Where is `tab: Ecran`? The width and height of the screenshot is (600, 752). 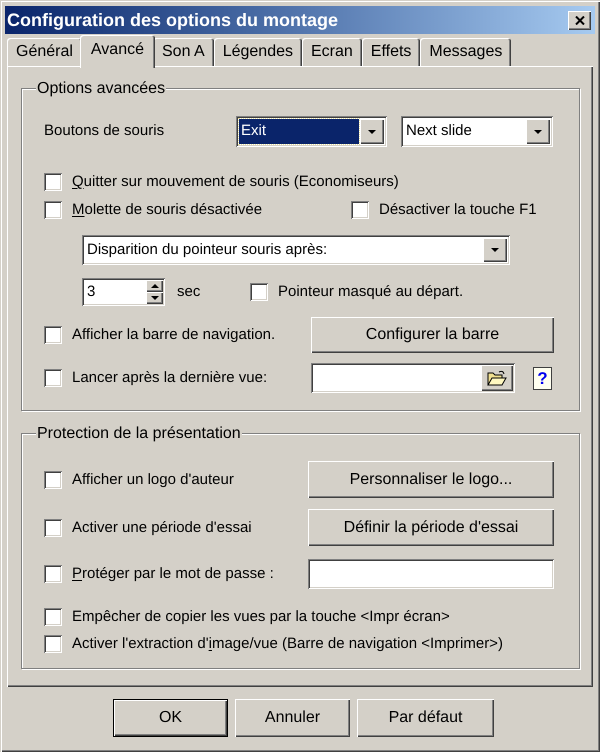
tab: Ecran is located at coordinates (332, 52).